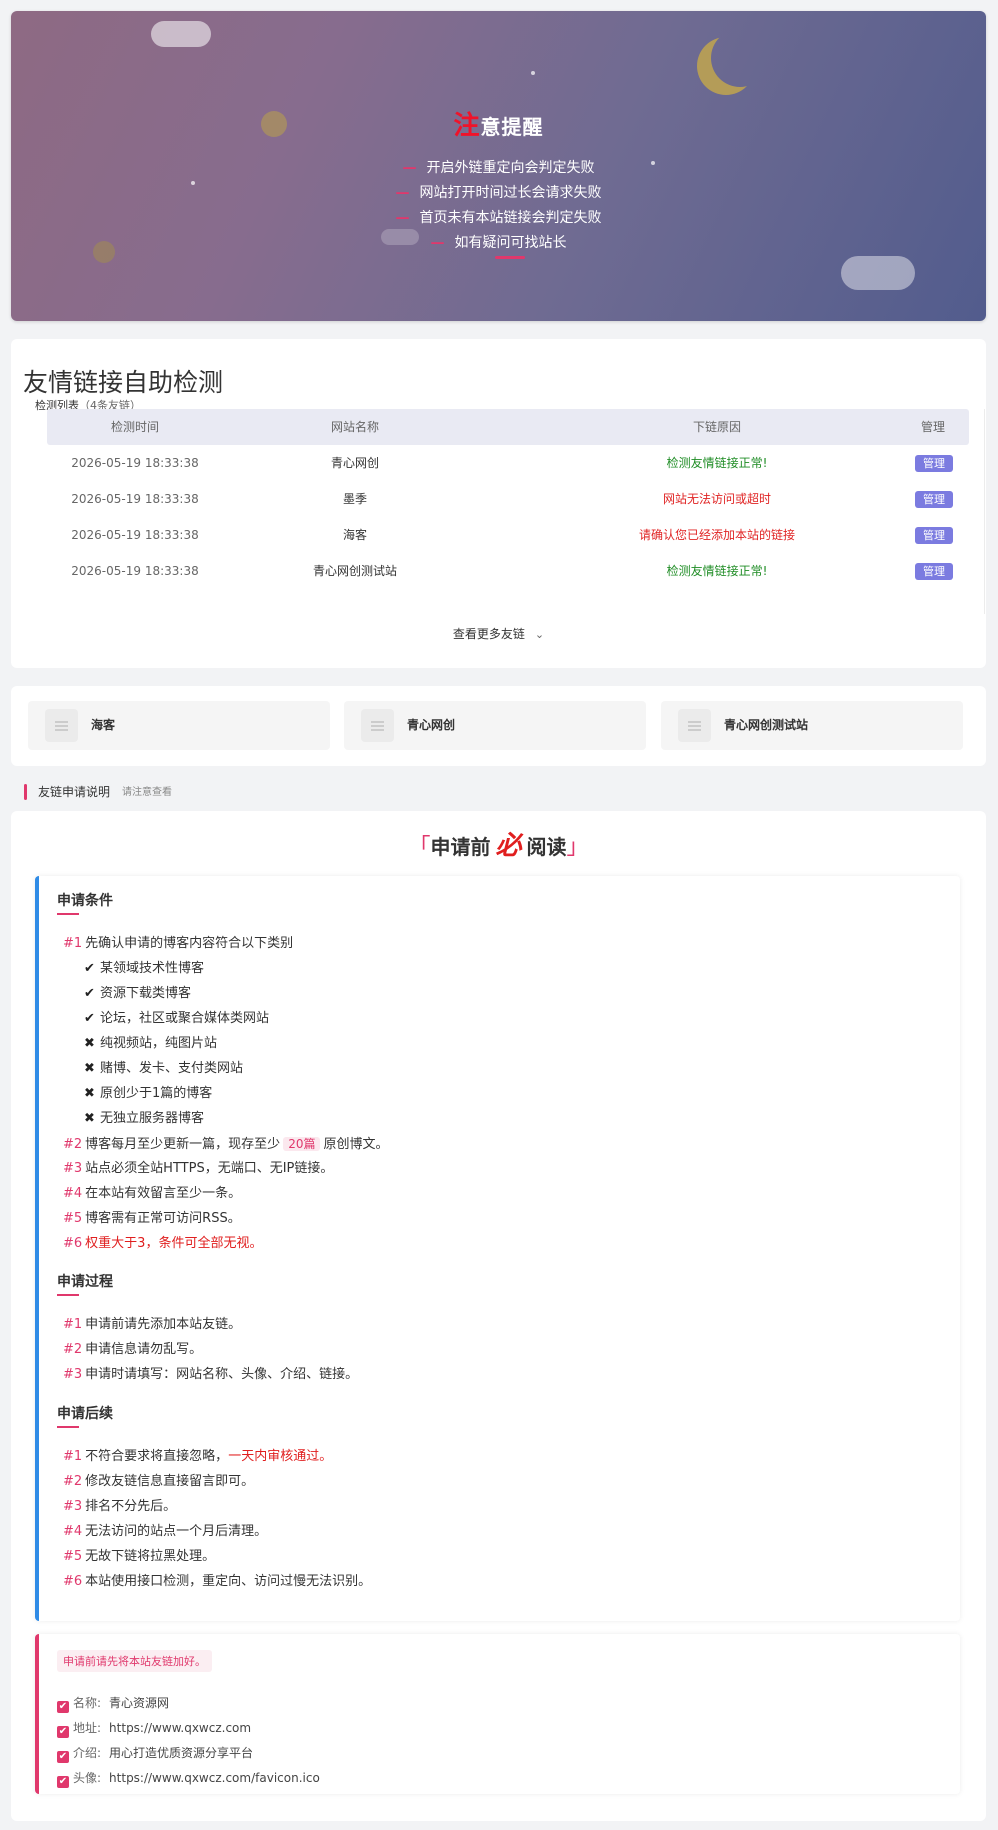 Image resolution: width=998 pixels, height=1830 pixels. Describe the element at coordinates (137, 994) in the screenshot. I see `category-item: ✔ 资源下载类博客` at that location.